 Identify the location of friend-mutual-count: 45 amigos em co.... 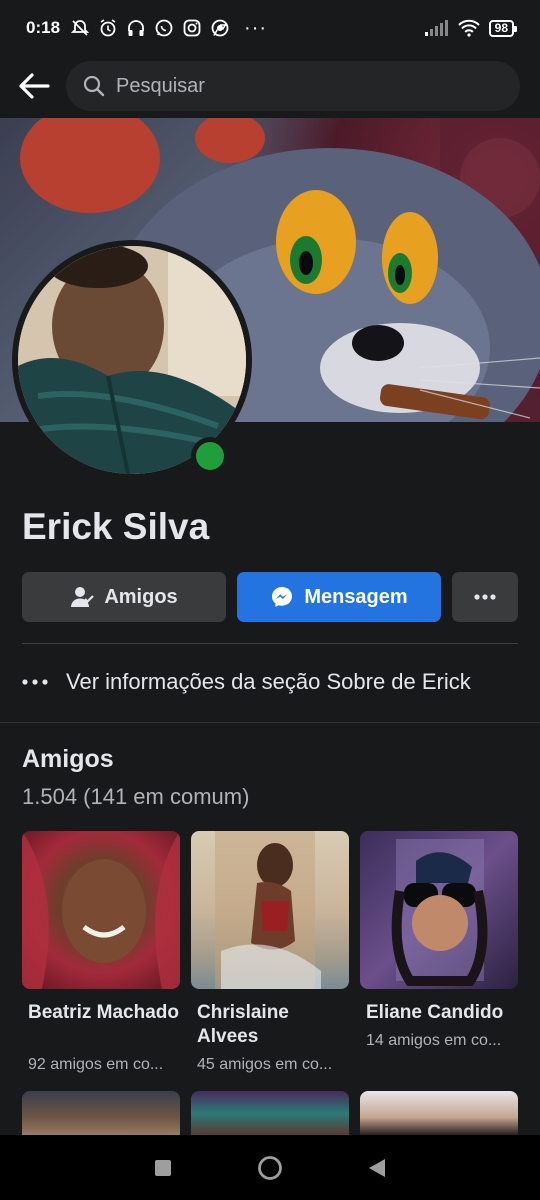
(265, 1064).